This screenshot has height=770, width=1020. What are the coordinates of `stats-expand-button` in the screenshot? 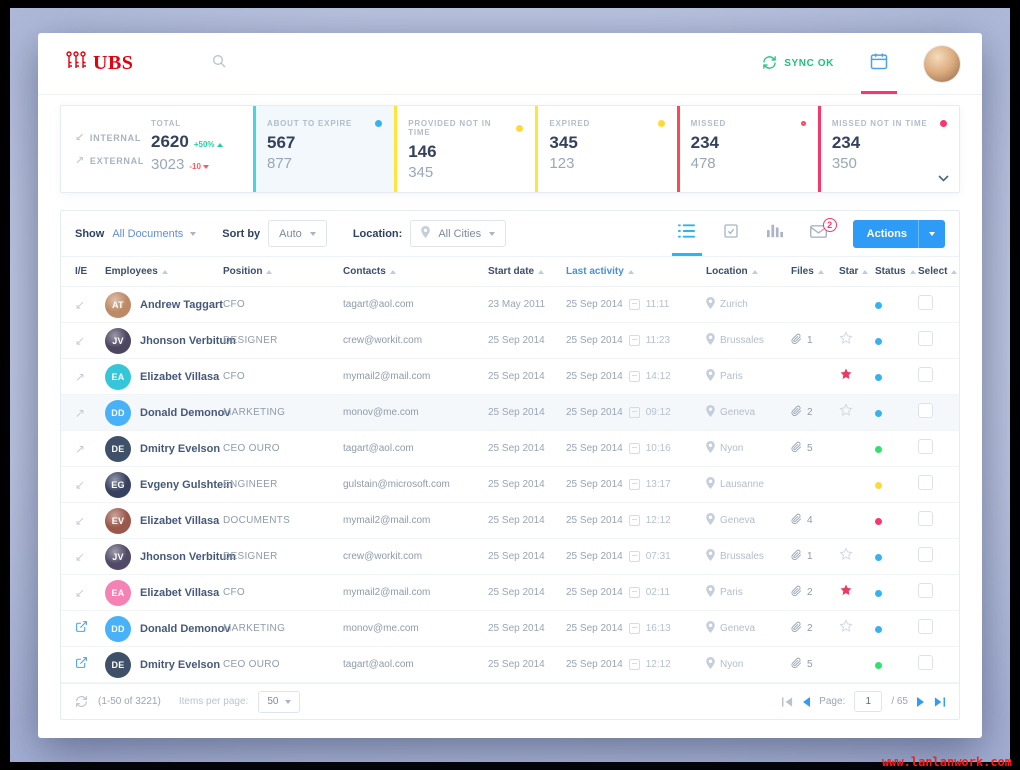 It's located at (943, 178).